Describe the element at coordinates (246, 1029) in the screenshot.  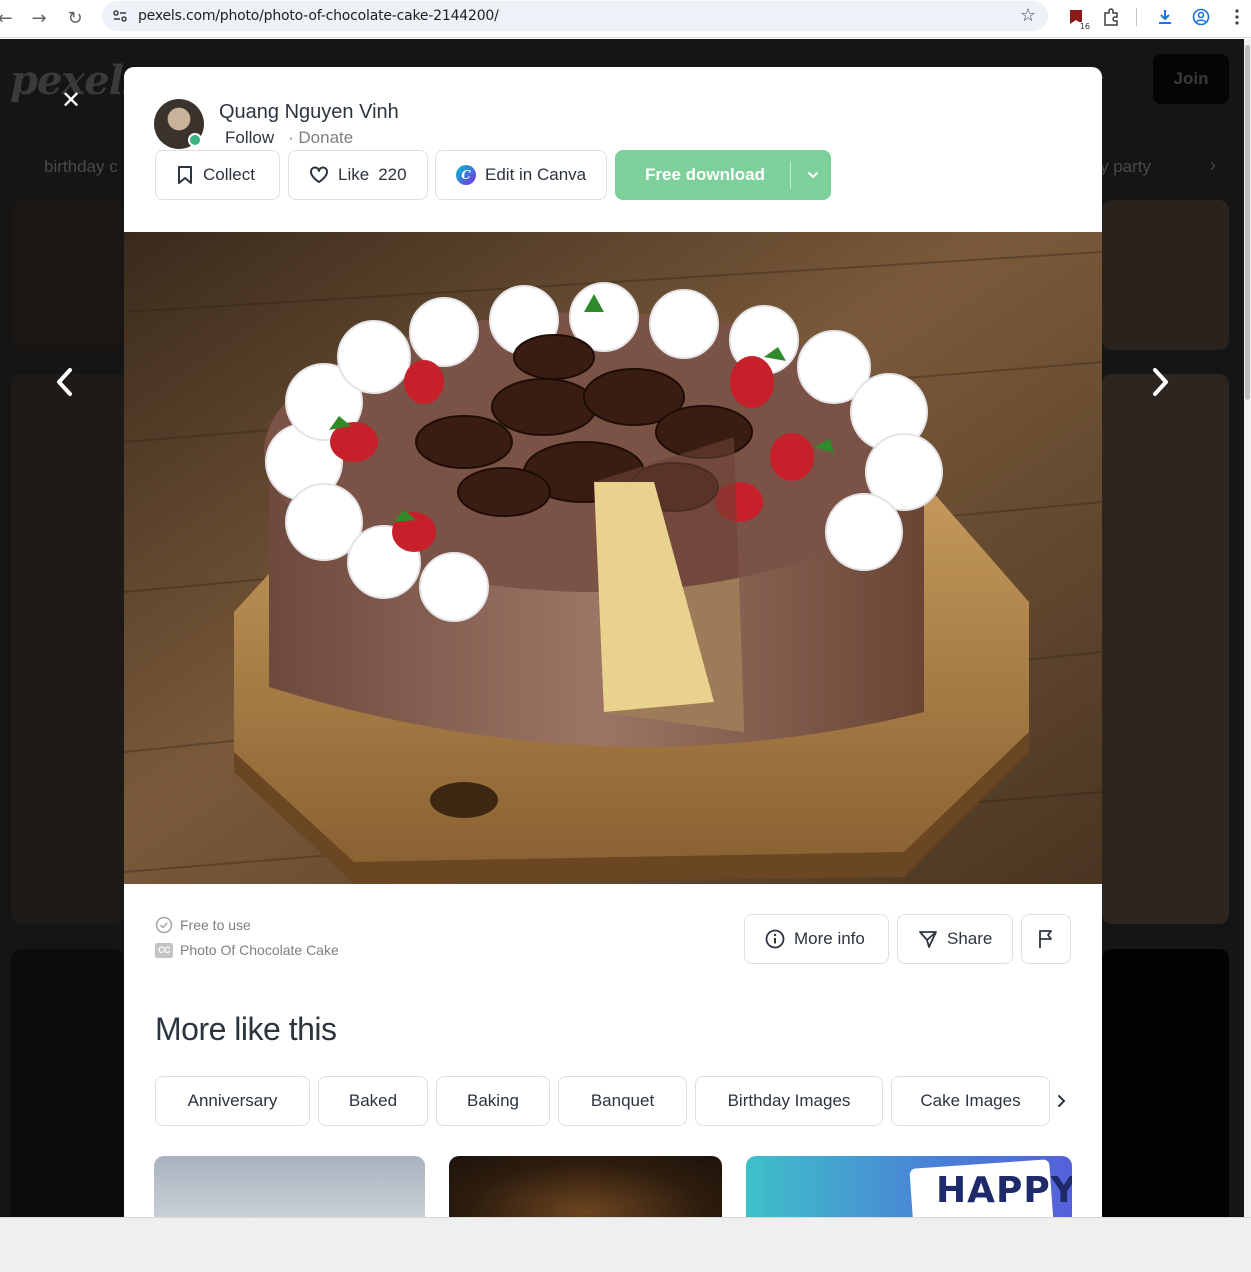
I see `more-like-this-heading: More like this` at that location.